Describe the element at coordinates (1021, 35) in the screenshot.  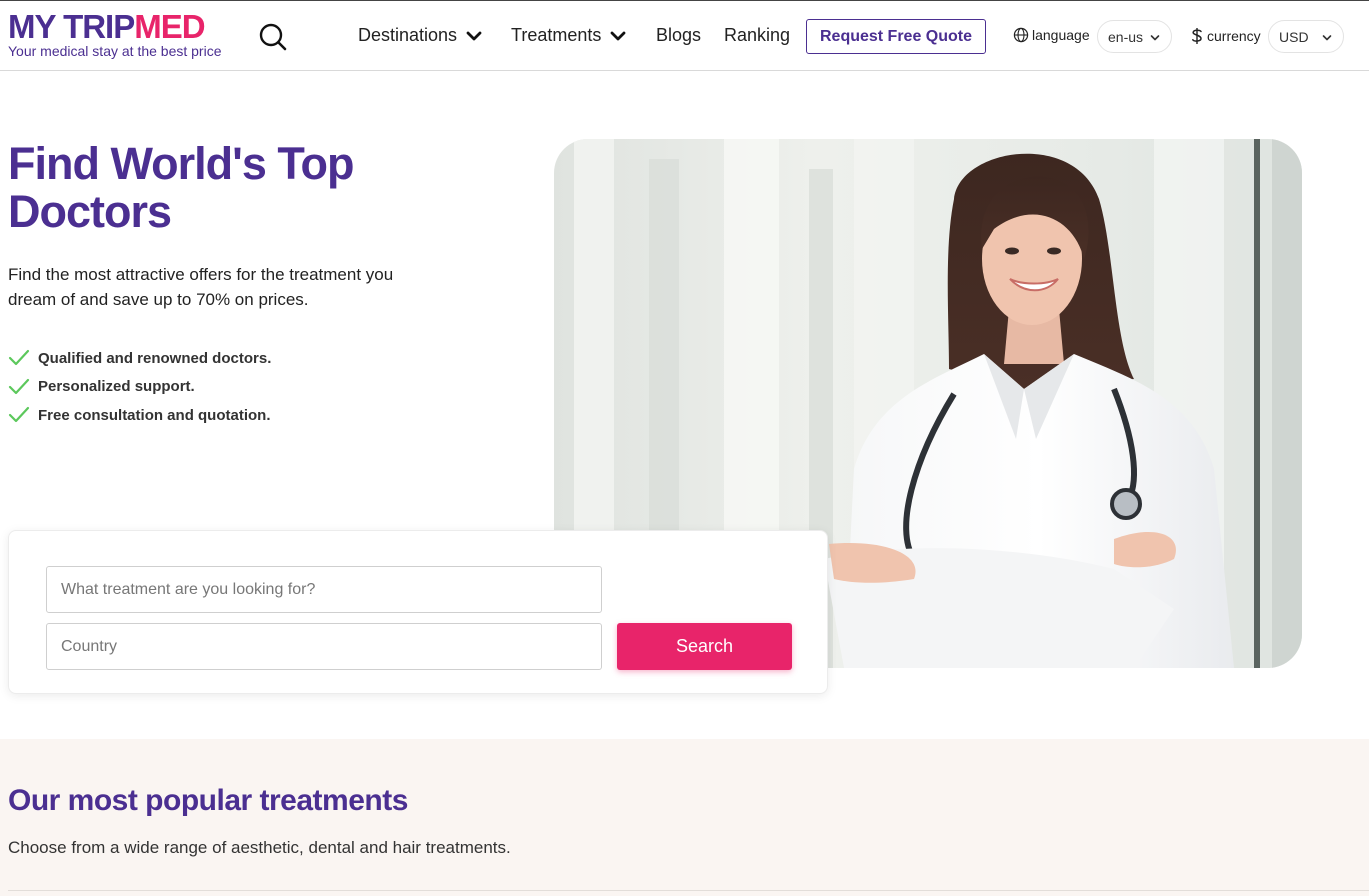
I see `globe-icon` at that location.